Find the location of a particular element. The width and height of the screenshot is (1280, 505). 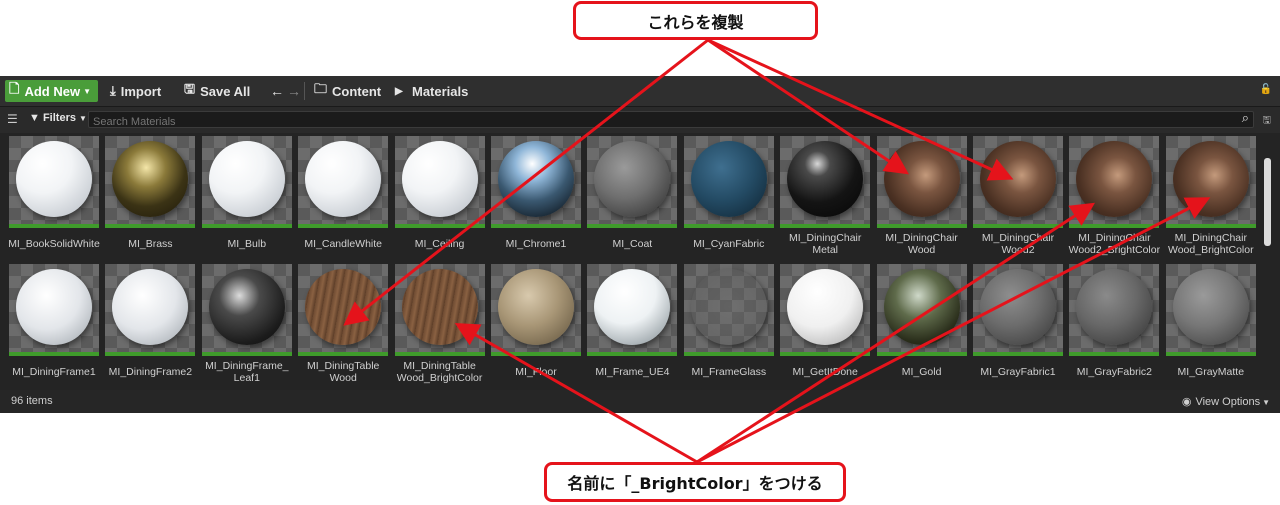

back-arrow-icon: ← is located at coordinates (277, 91).